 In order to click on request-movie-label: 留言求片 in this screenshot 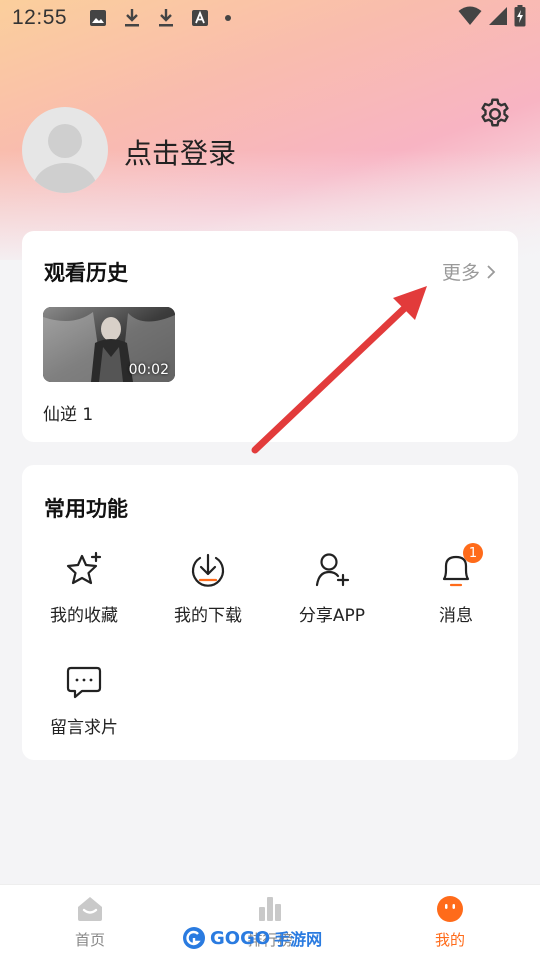, I will do `click(84, 728)`.